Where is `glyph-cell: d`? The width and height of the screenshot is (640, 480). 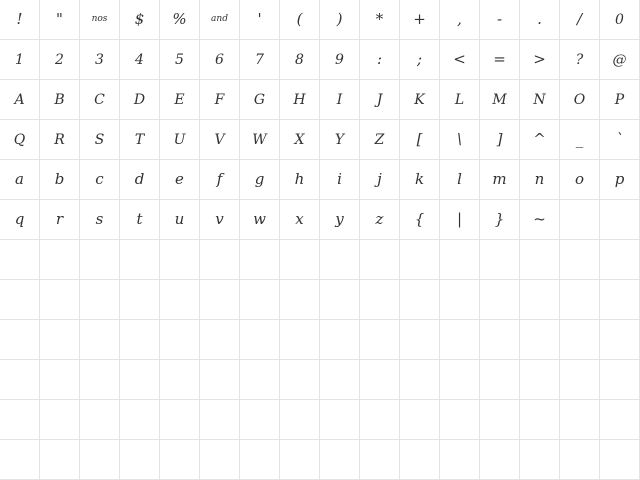
glyph-cell: d is located at coordinates (140, 180).